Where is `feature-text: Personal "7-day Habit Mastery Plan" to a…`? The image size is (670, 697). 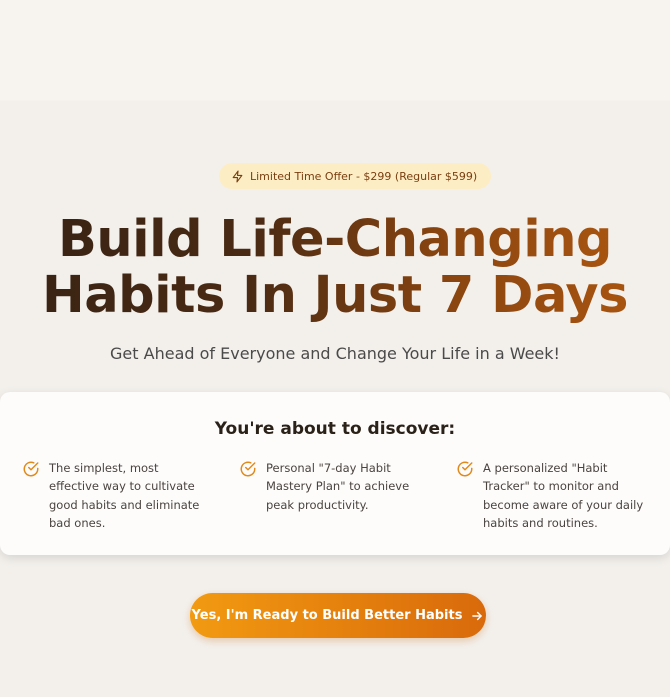 feature-text: Personal "7-day Habit Mastery Plan" to a… is located at coordinates (338, 486).